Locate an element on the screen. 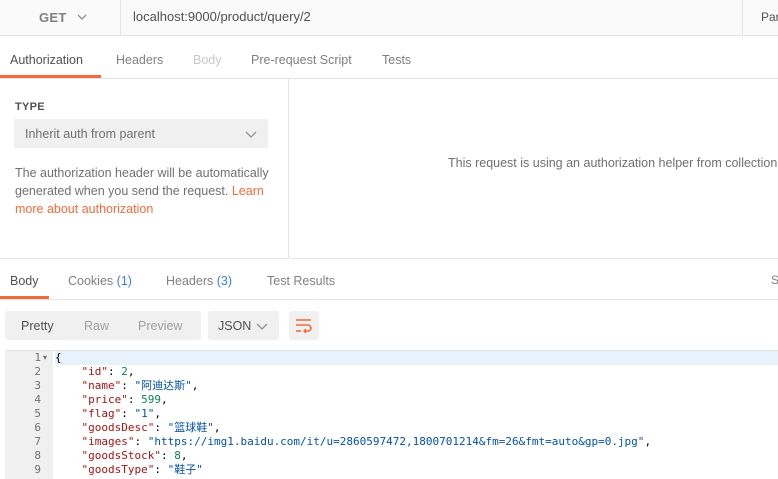  wrap-lines-button is located at coordinates (304, 325).